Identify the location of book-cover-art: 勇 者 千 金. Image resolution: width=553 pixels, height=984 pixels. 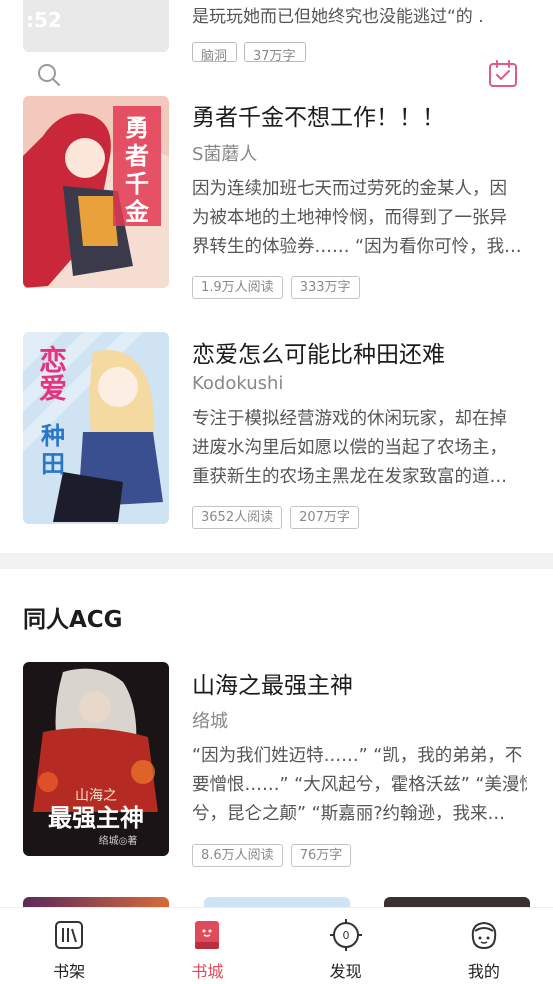
(96, 192).